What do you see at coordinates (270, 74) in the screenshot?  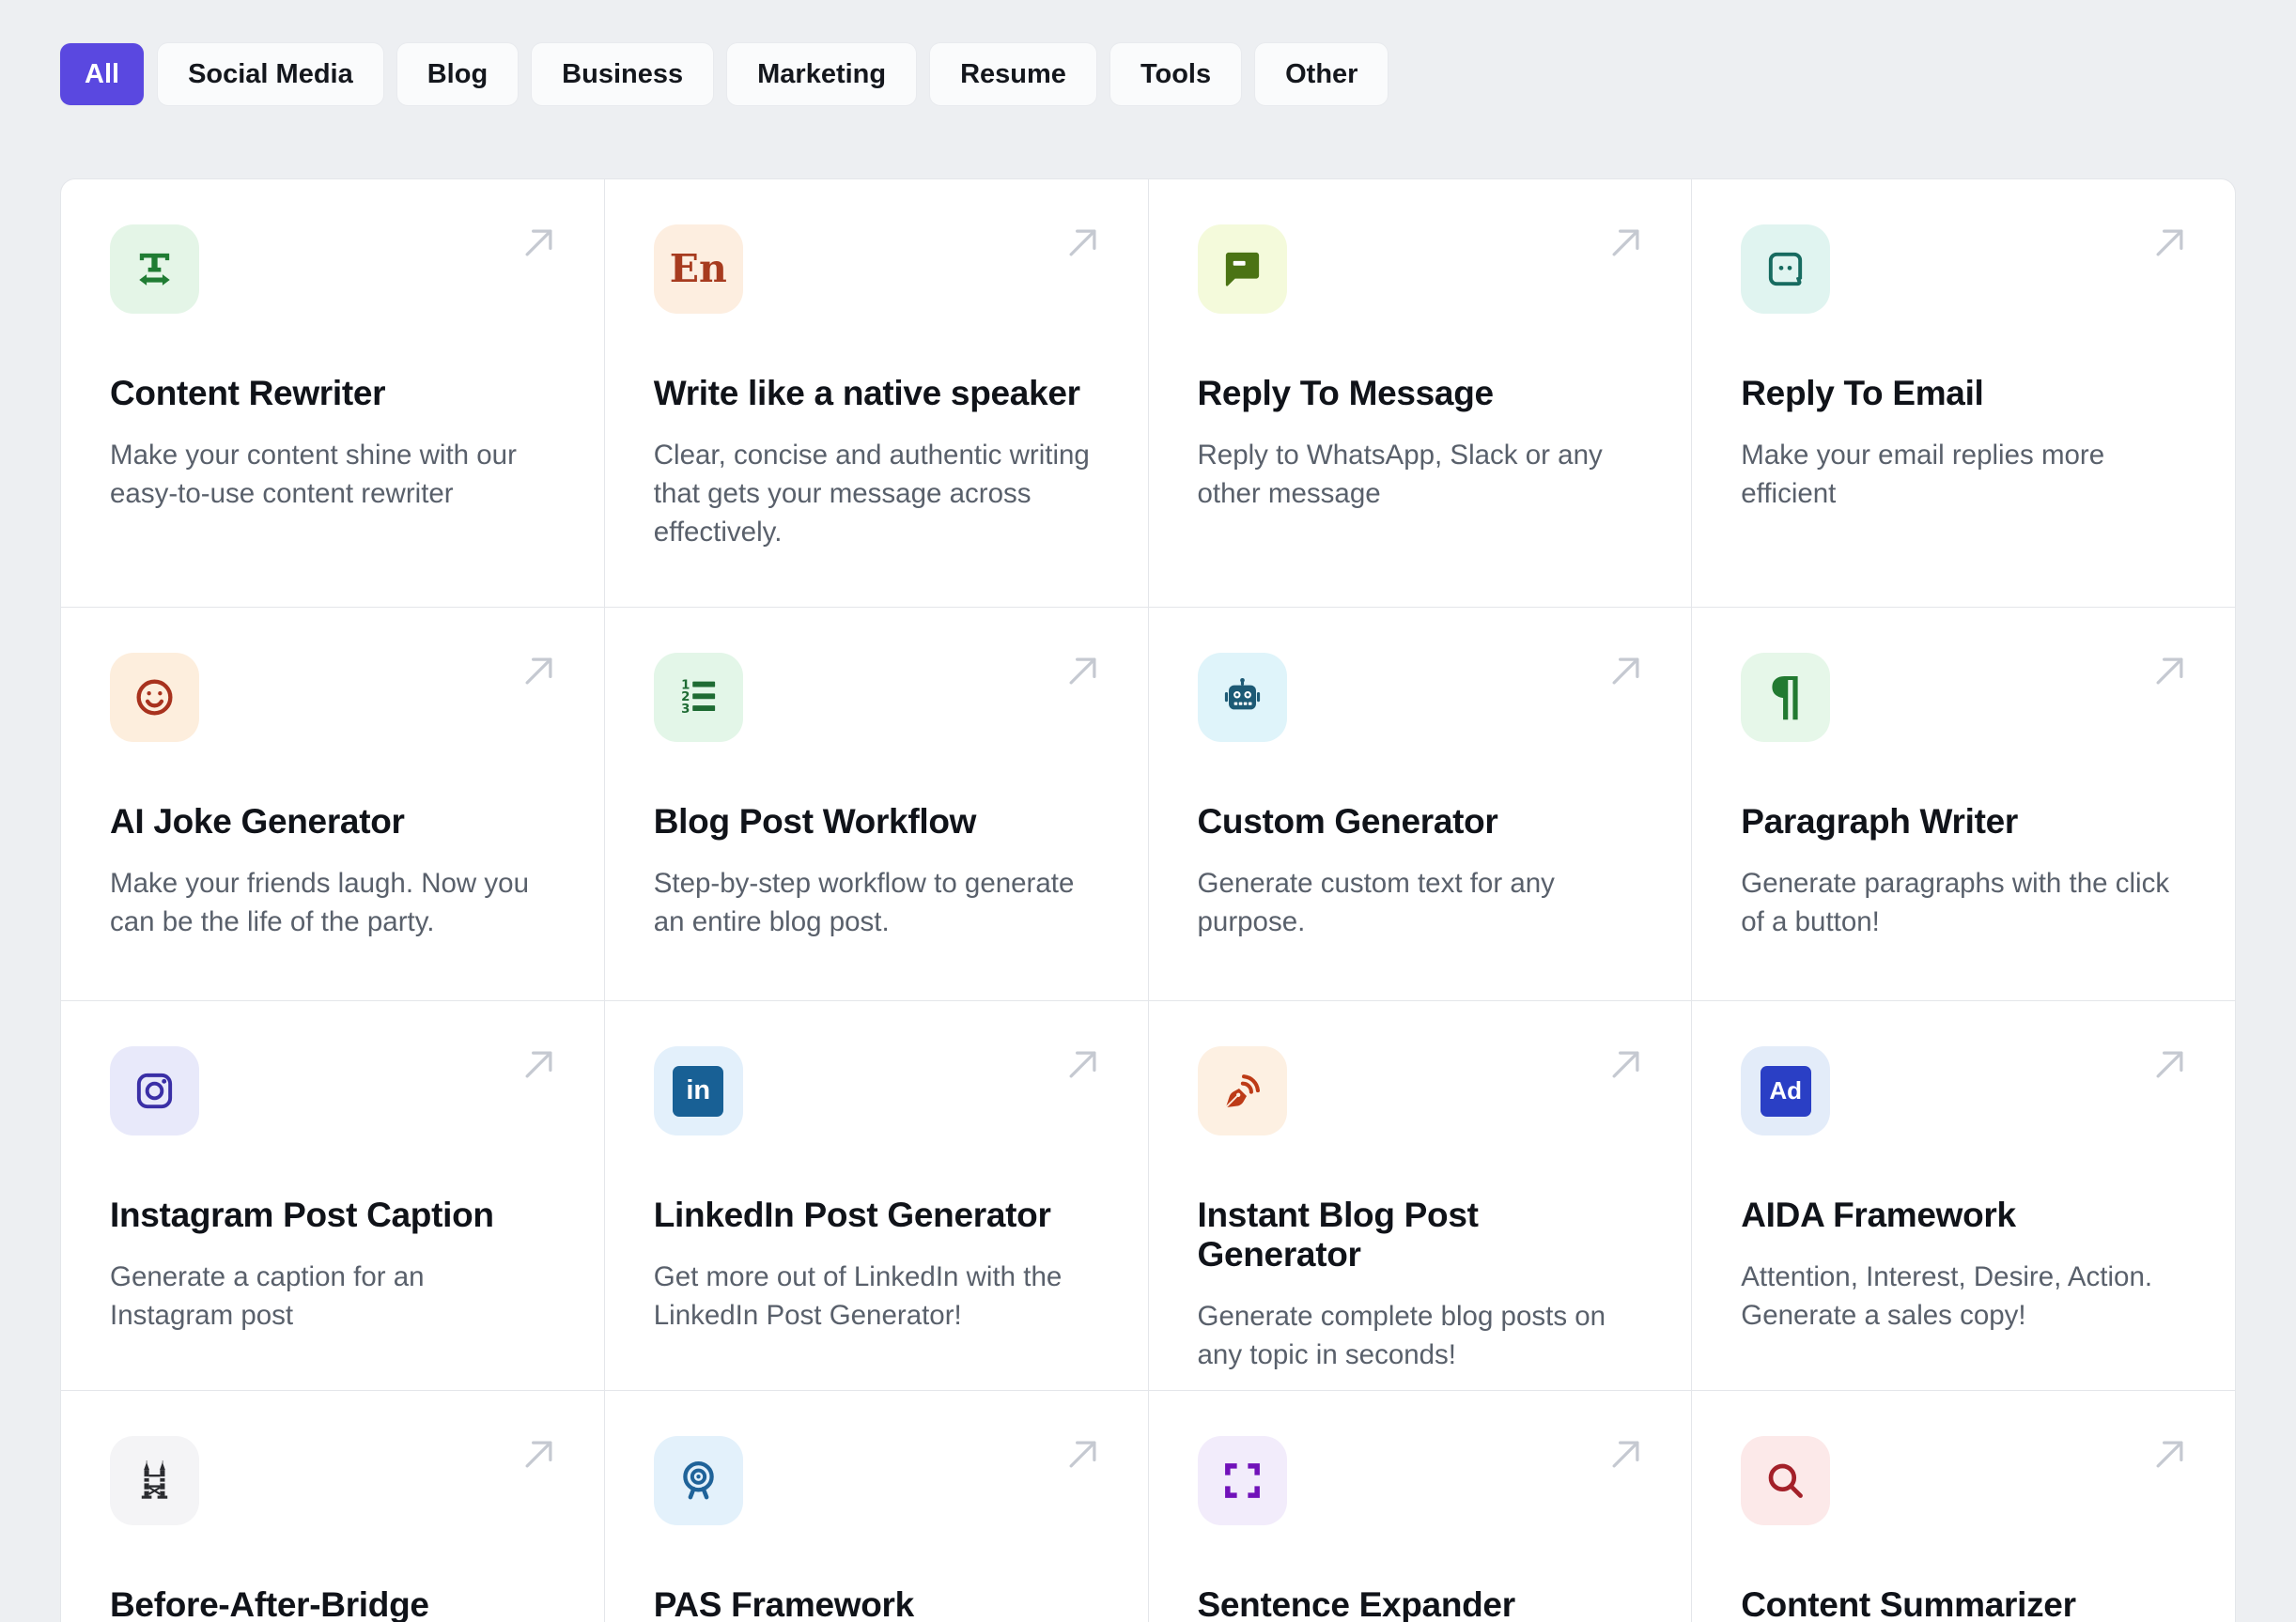 I see `filter-pill-social-media: Social Media` at bounding box center [270, 74].